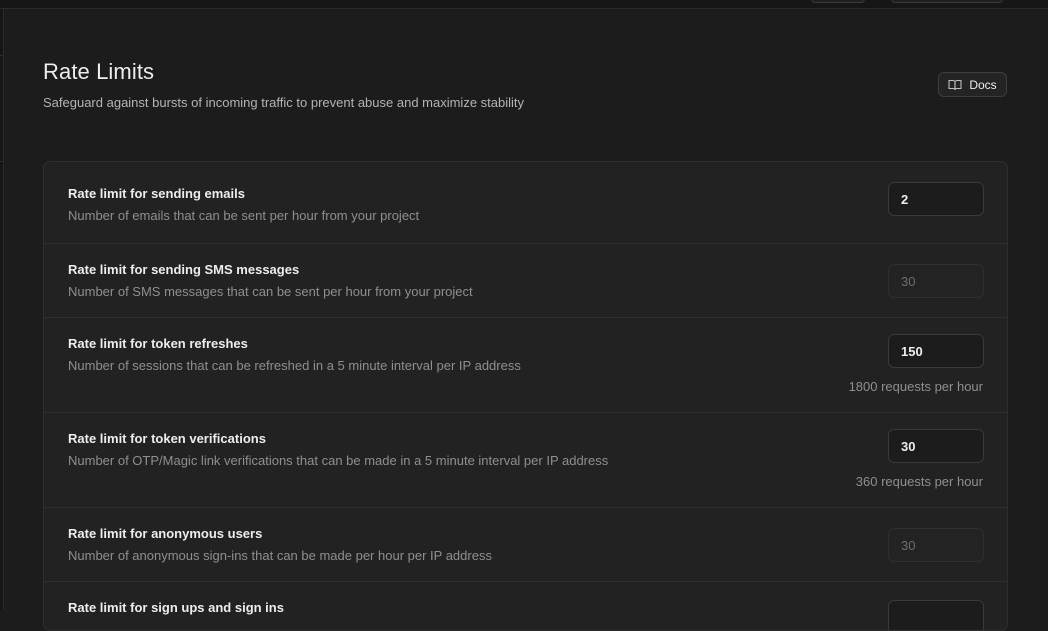 This screenshot has width=1048, height=631. I want to click on row-label: Rate limit for anonymous users, so click(165, 533).